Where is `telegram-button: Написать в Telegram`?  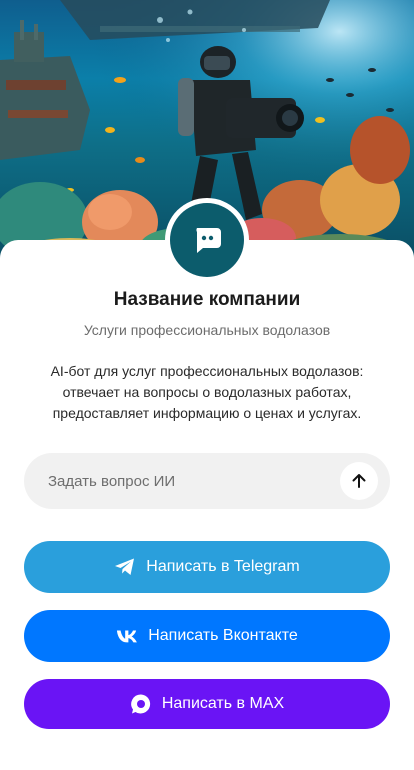 telegram-button: Написать в Telegram is located at coordinates (207, 567).